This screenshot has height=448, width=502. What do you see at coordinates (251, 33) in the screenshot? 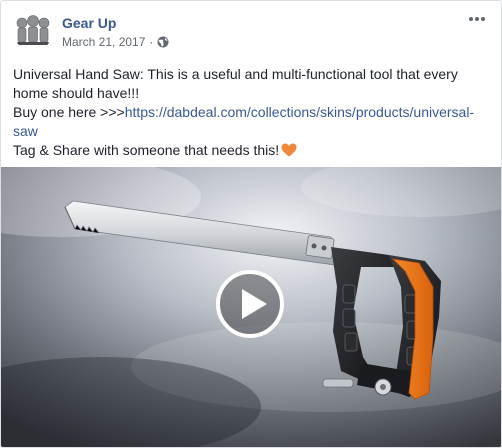
I see `post-header: Gear Up March 21, 2017 ·` at bounding box center [251, 33].